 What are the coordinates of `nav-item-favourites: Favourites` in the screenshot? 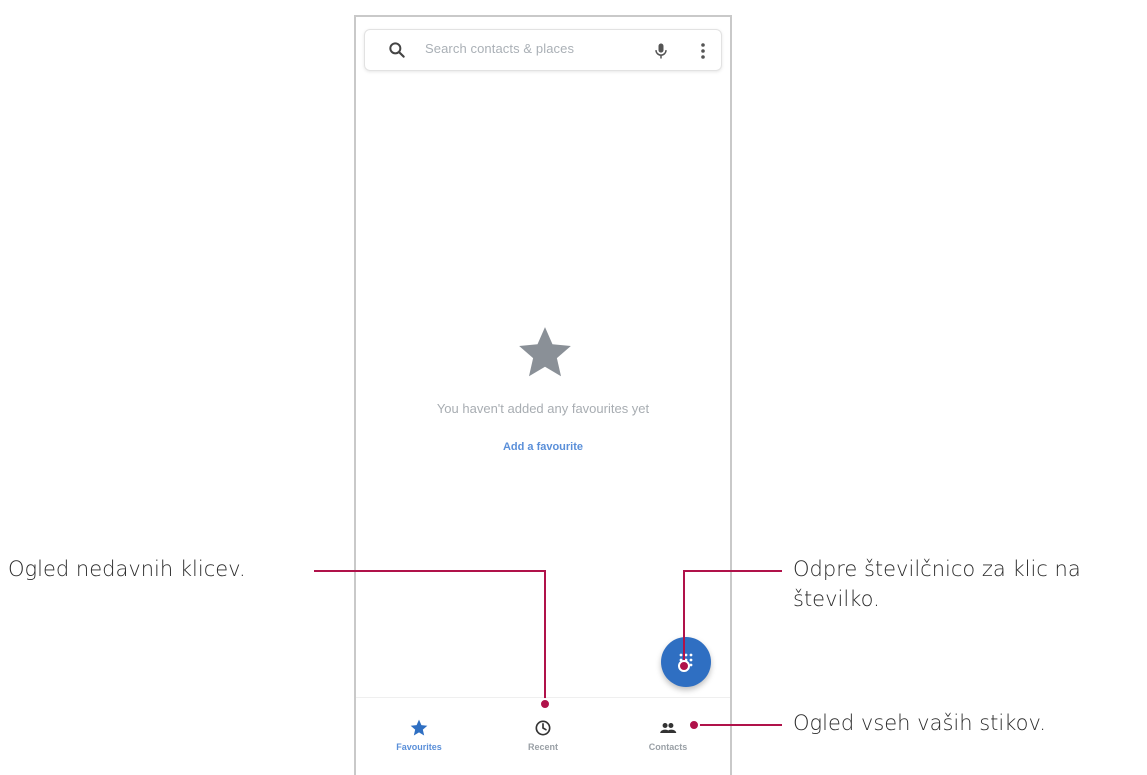 It's located at (419, 728).